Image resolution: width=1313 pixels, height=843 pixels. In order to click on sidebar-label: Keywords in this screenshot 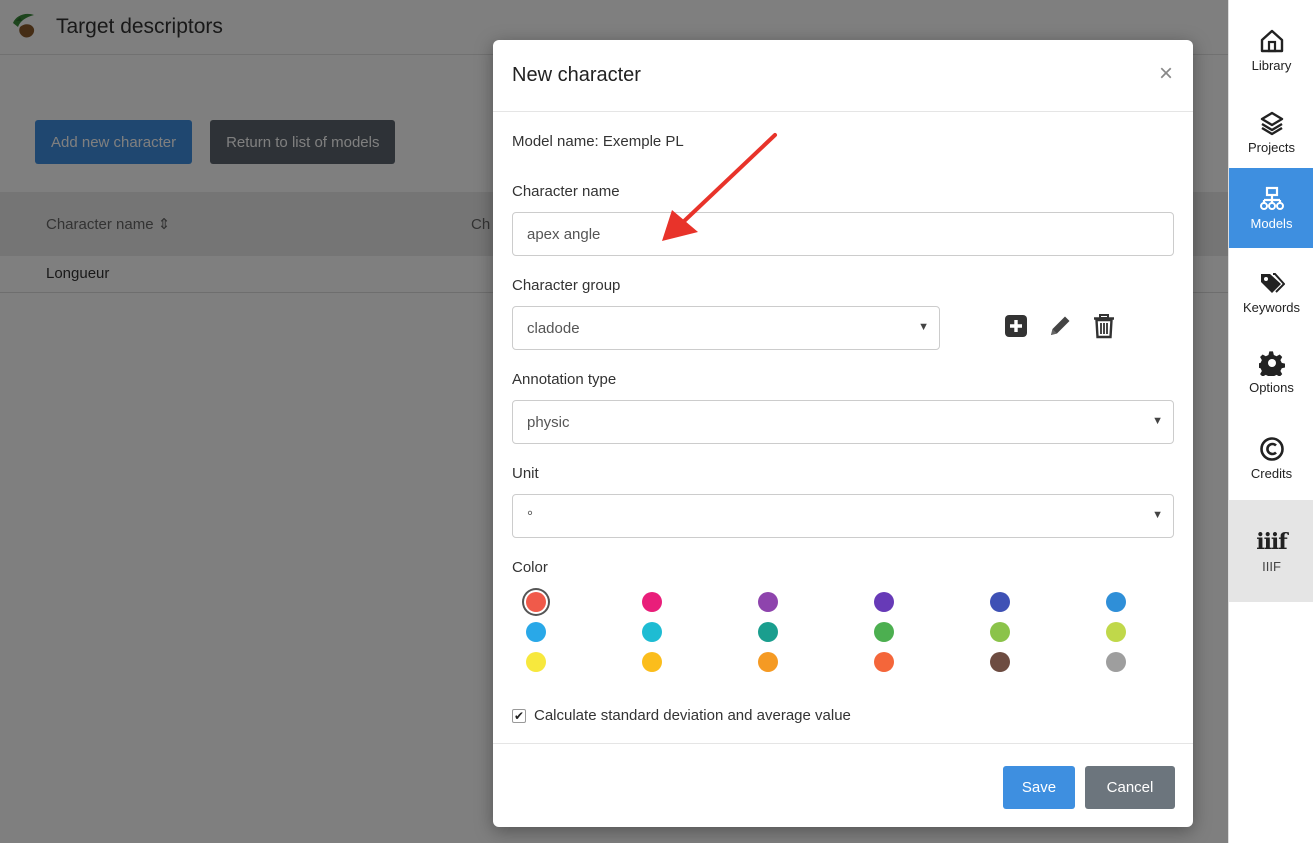, I will do `click(1271, 307)`.